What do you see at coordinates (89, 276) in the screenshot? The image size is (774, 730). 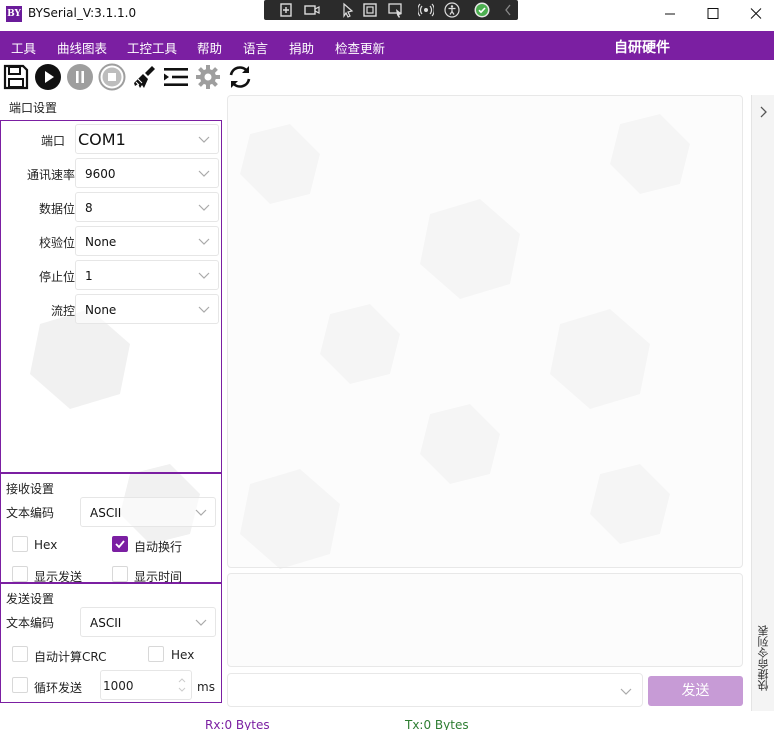 I see `stopbits-value: 1` at bounding box center [89, 276].